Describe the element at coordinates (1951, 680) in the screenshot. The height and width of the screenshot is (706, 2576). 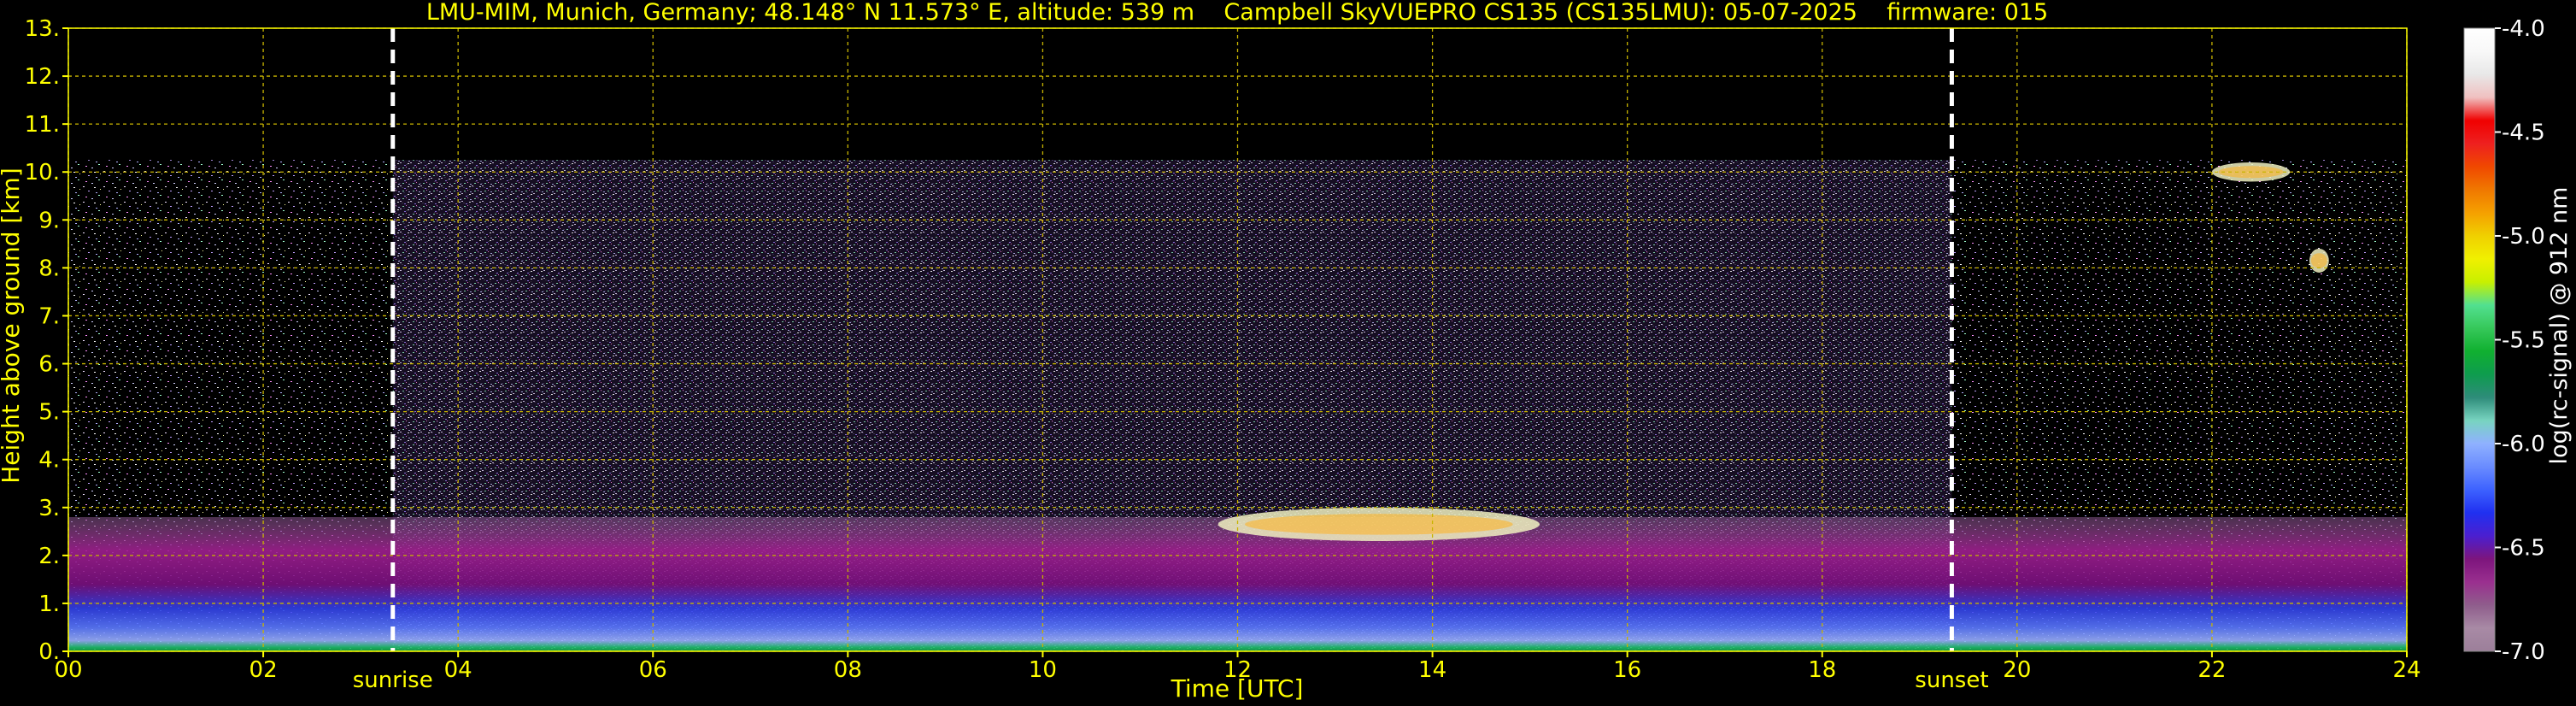
I see `marker-label: sunset` at that location.